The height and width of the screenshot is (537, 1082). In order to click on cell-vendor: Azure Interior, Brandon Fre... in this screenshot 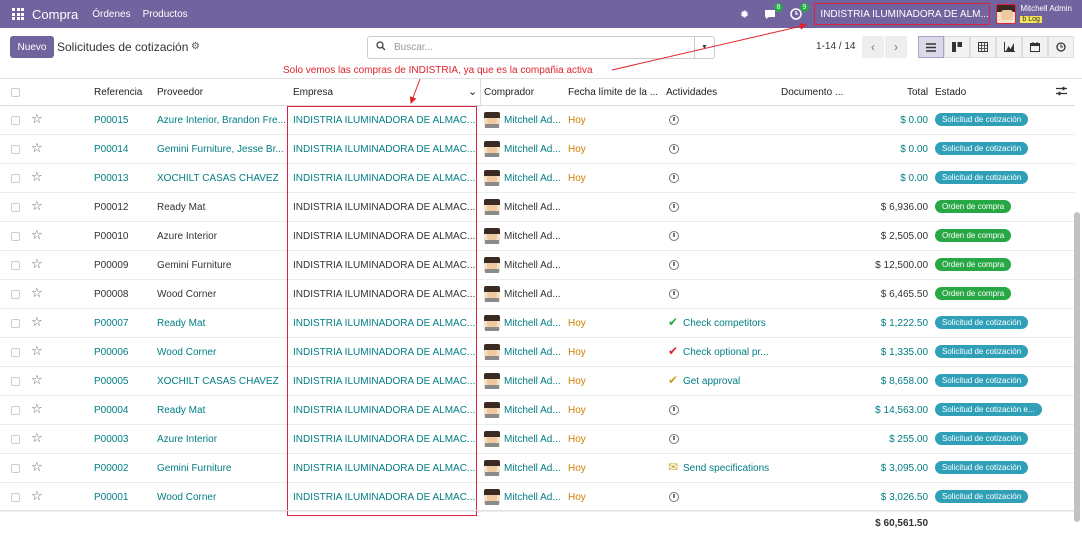, I will do `click(221, 120)`.